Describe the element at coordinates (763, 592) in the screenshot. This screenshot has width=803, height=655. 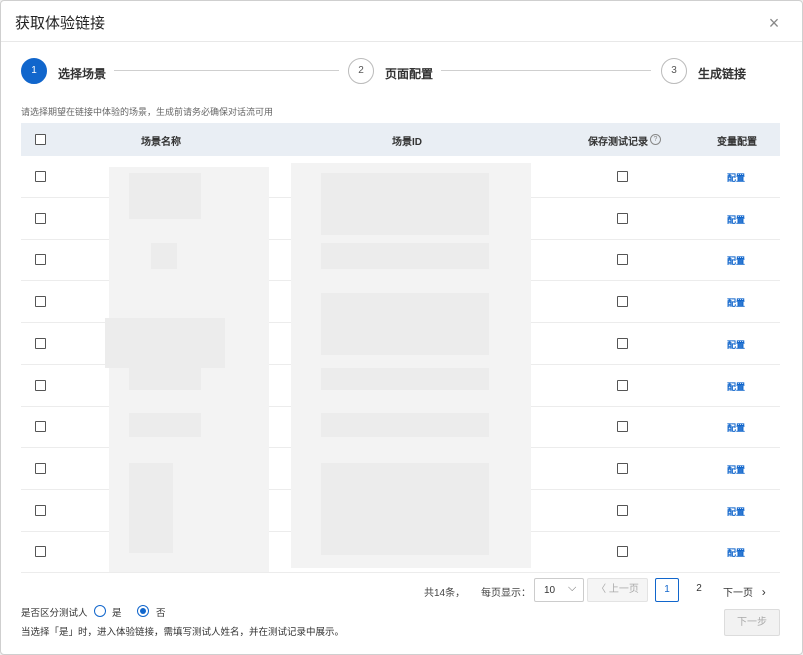
I see `chevron-right-icon: ›` at that location.